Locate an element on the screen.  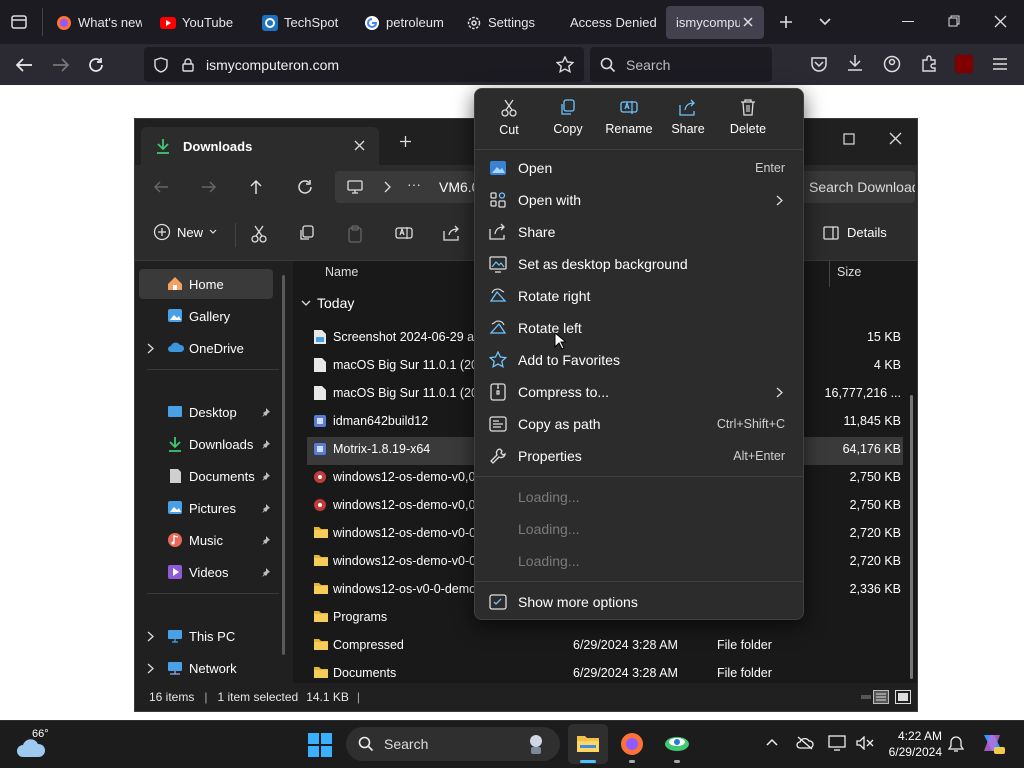
cloud-offline-icon is located at coordinates (805, 743).